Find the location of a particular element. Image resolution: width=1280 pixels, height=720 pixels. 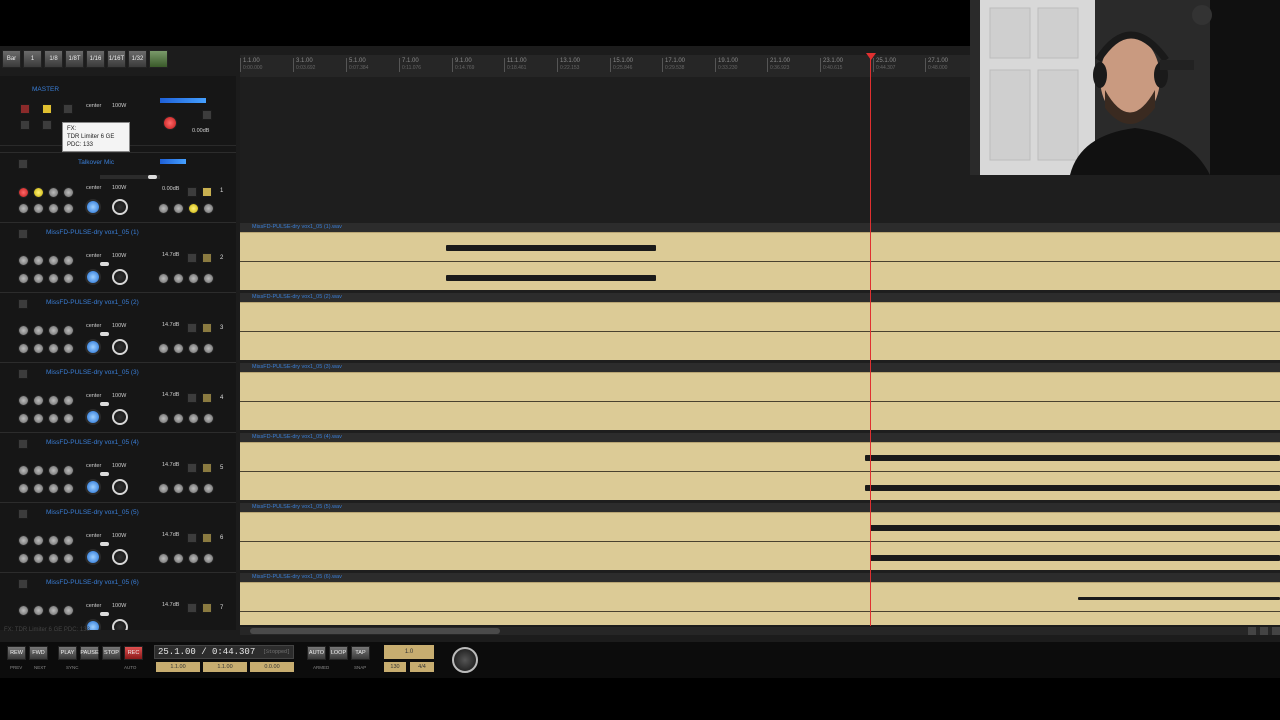

grid-1-8-button: 1/8 is located at coordinates (53, 59).